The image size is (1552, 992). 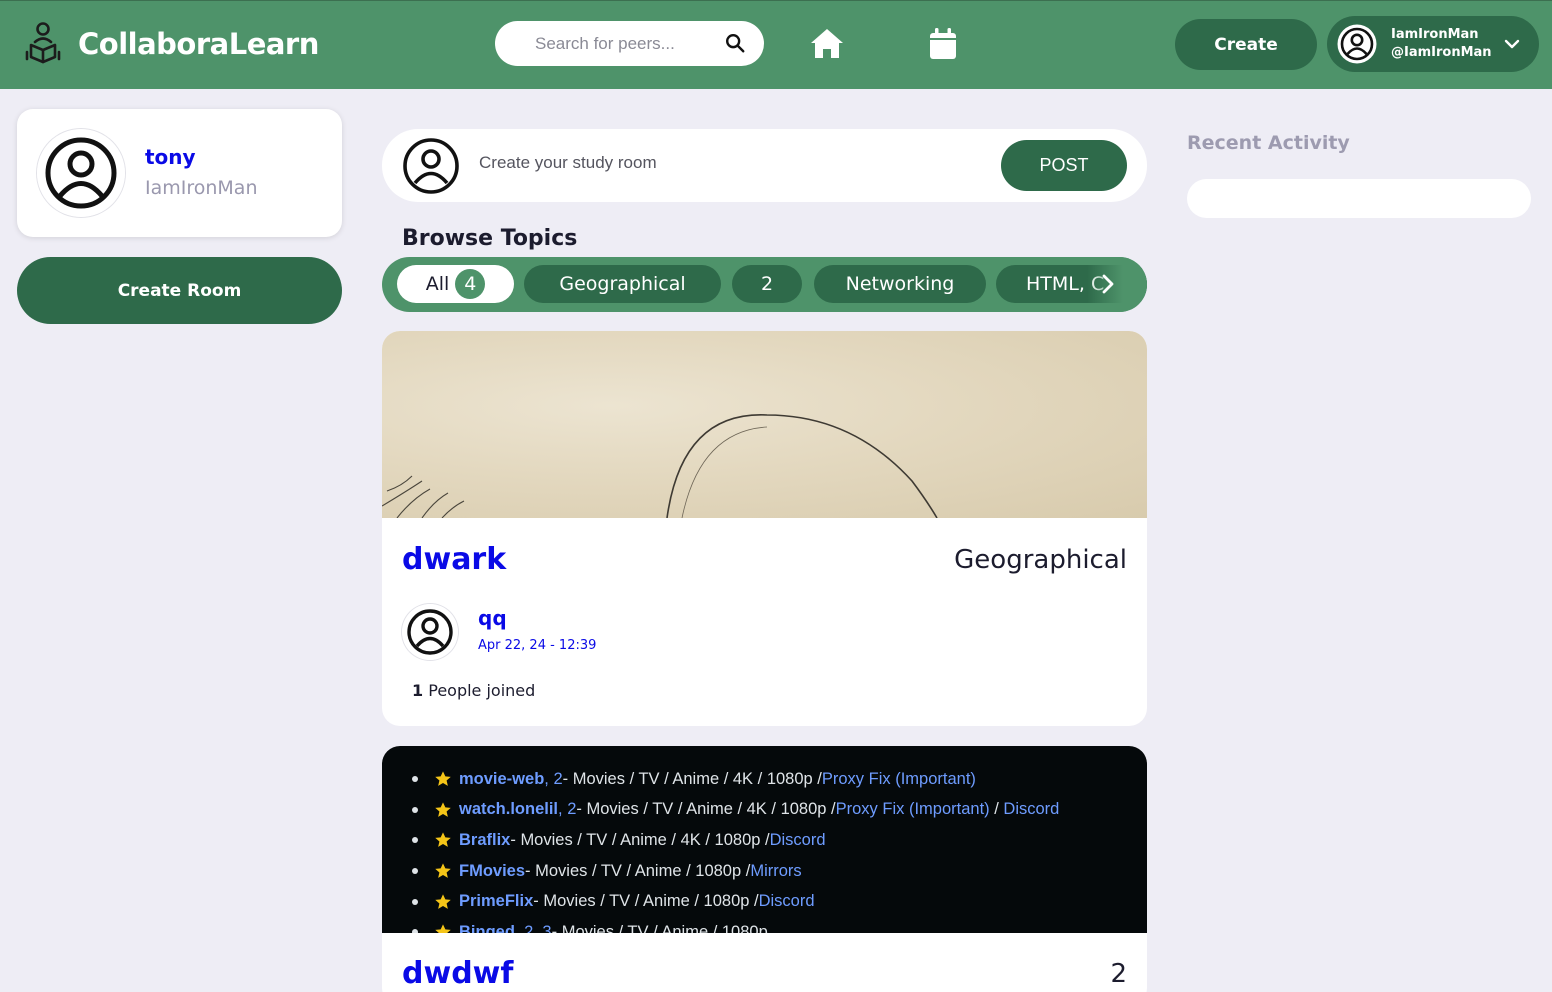 What do you see at coordinates (487, 927) in the screenshot?
I see `site-name: Binged` at bounding box center [487, 927].